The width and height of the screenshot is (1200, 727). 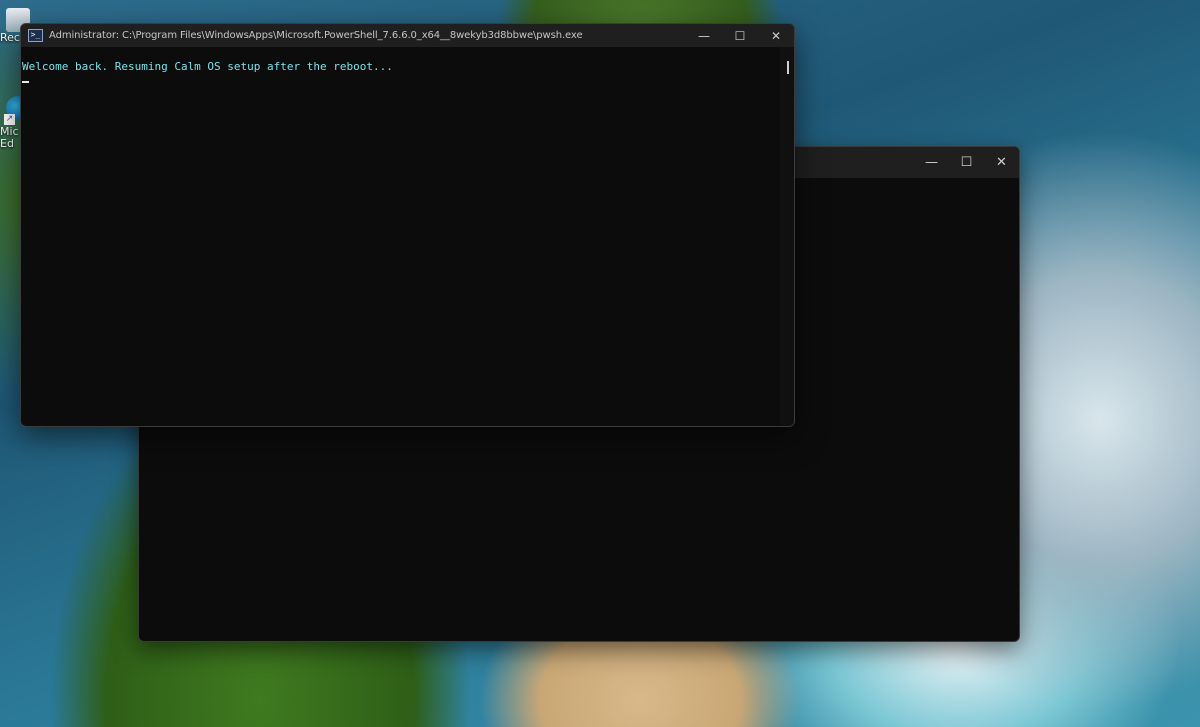 What do you see at coordinates (9, 119) in the screenshot?
I see `shortcut-arrow-icon: ↗` at bounding box center [9, 119].